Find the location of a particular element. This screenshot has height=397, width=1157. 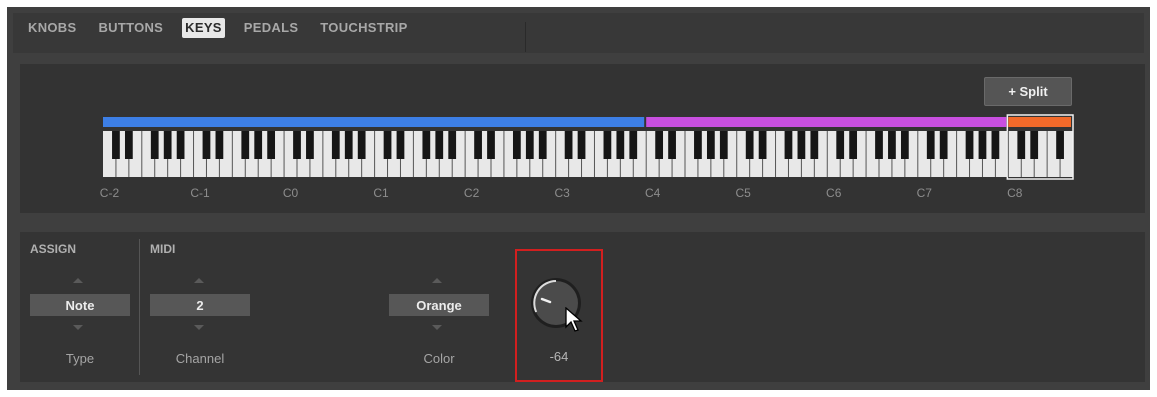

octave-label: C-2 is located at coordinates (109, 193).